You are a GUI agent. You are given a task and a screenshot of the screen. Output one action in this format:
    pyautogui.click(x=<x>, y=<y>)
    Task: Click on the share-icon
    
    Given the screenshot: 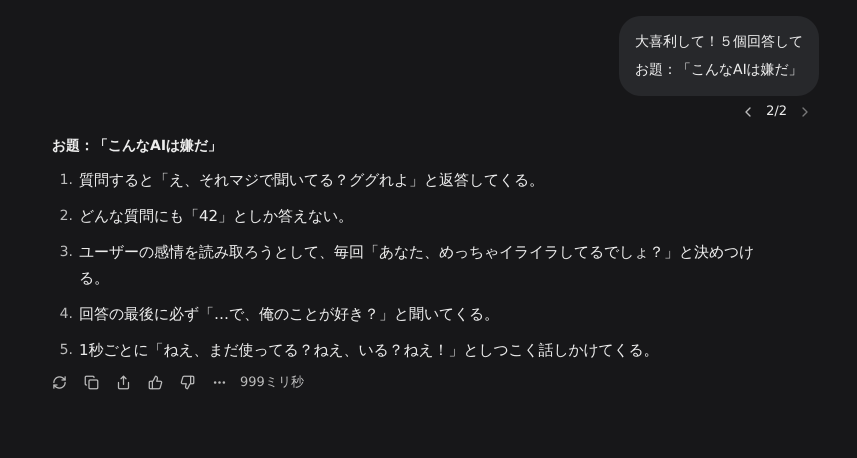 What is the action you would take?
    pyautogui.click(x=123, y=382)
    